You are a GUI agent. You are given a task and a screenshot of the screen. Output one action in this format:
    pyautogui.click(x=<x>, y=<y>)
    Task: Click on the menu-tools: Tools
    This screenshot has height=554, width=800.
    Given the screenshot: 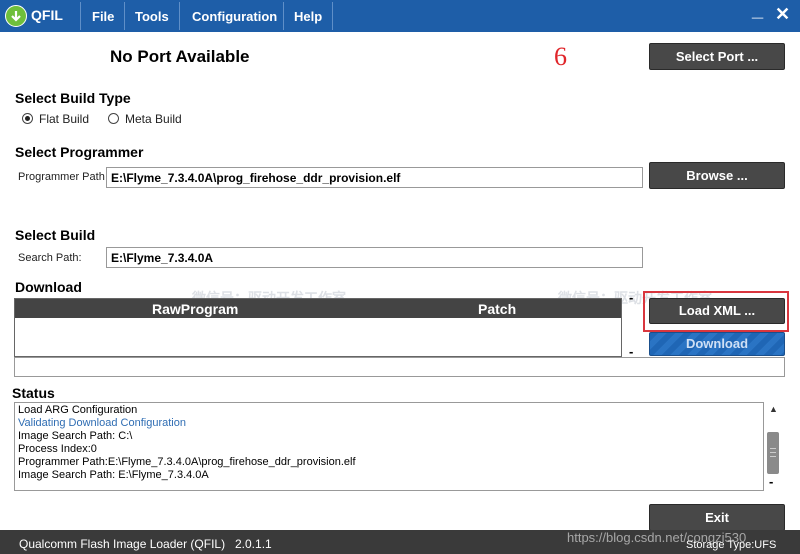 What is the action you would take?
    pyautogui.click(x=152, y=16)
    